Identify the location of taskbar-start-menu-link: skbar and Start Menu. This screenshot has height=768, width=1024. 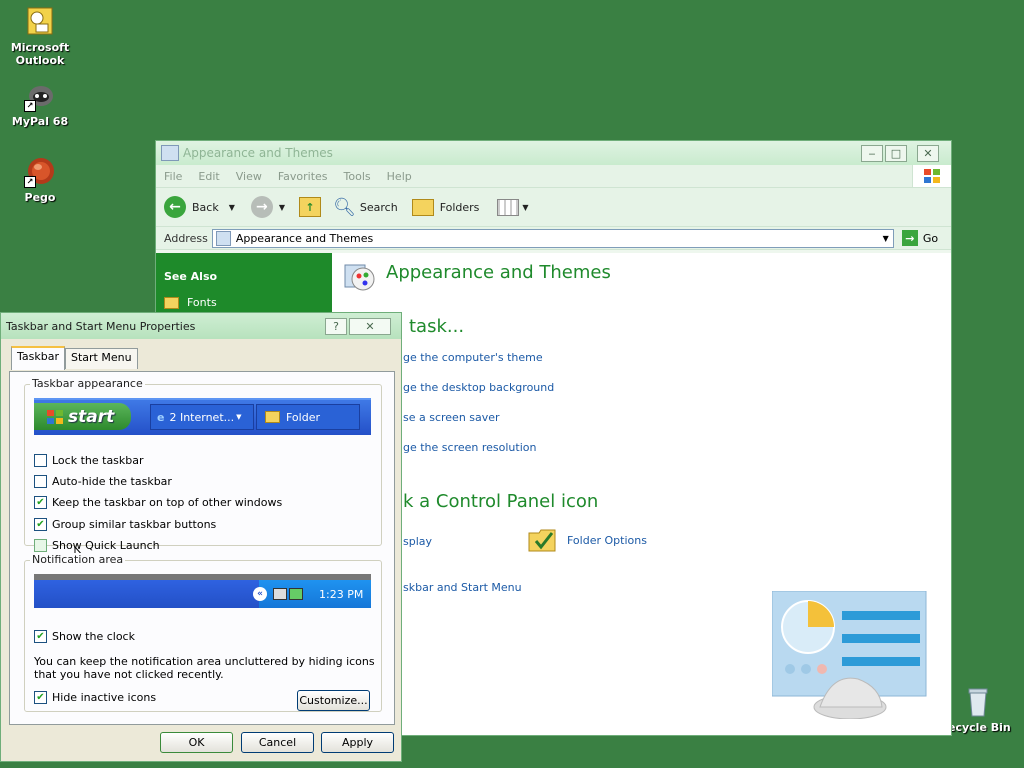
(462, 587).